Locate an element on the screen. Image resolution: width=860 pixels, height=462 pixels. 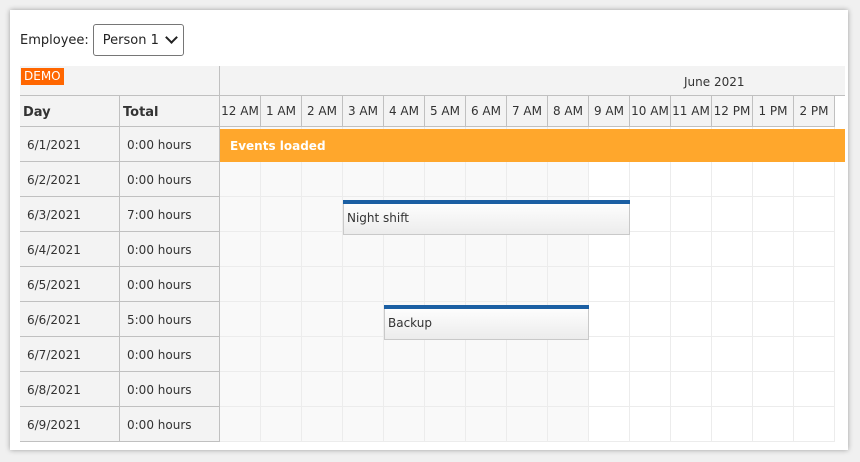
employee-select: Person 1 is located at coordinates (138, 40).